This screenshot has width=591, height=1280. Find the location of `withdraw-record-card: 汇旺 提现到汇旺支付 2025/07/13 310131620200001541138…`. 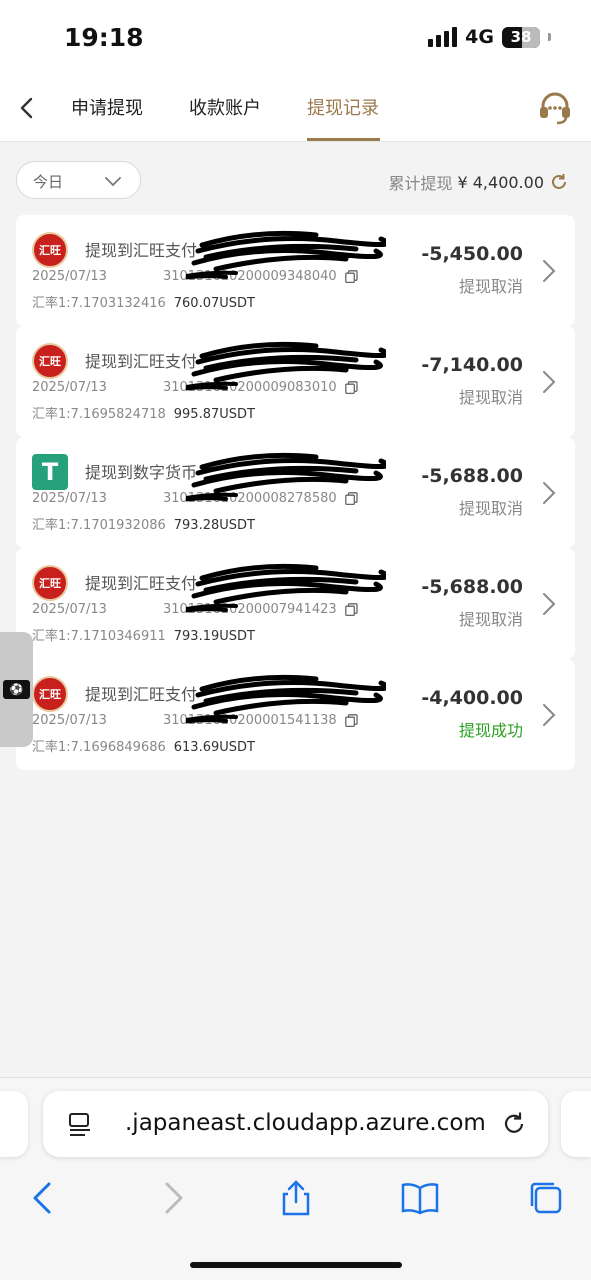

withdraw-record-card: 汇旺 提现到汇旺支付 2025/07/13 310131620200001541138… is located at coordinates (295, 714).